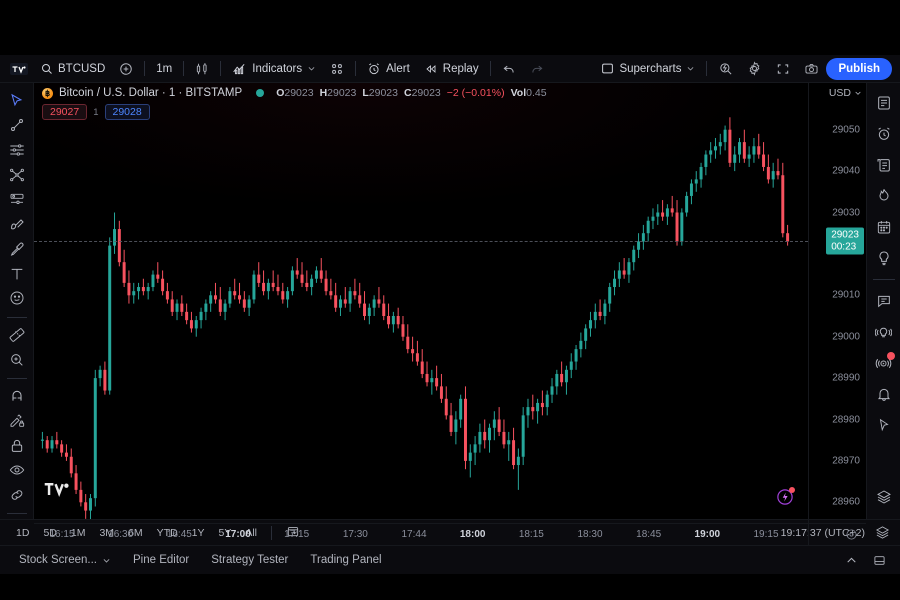  What do you see at coordinates (845, 241) in the screenshot?
I see `current-price-badge: 29023 00:23` at bounding box center [845, 241].